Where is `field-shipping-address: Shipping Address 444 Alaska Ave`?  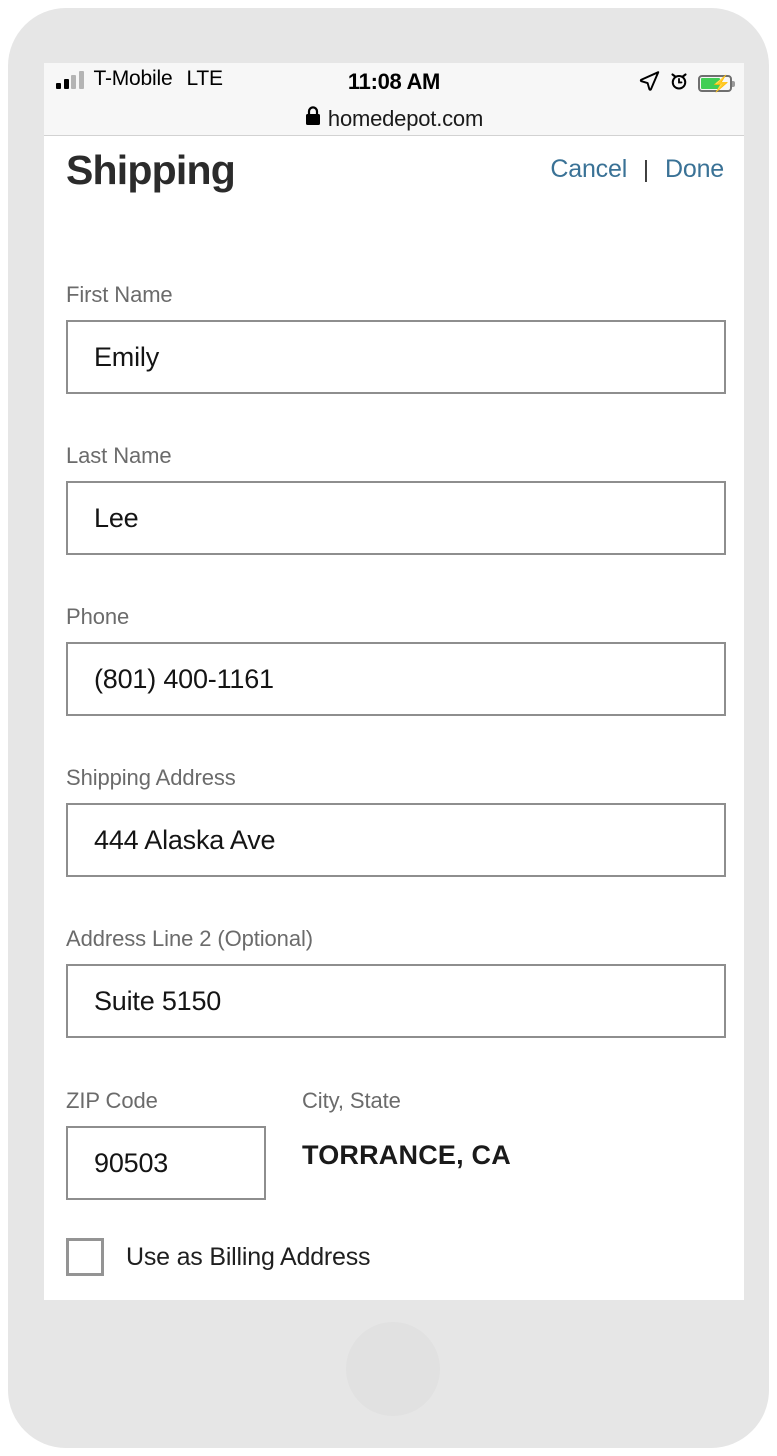 field-shipping-address: Shipping Address 444 Alaska Ave is located at coordinates (396, 821).